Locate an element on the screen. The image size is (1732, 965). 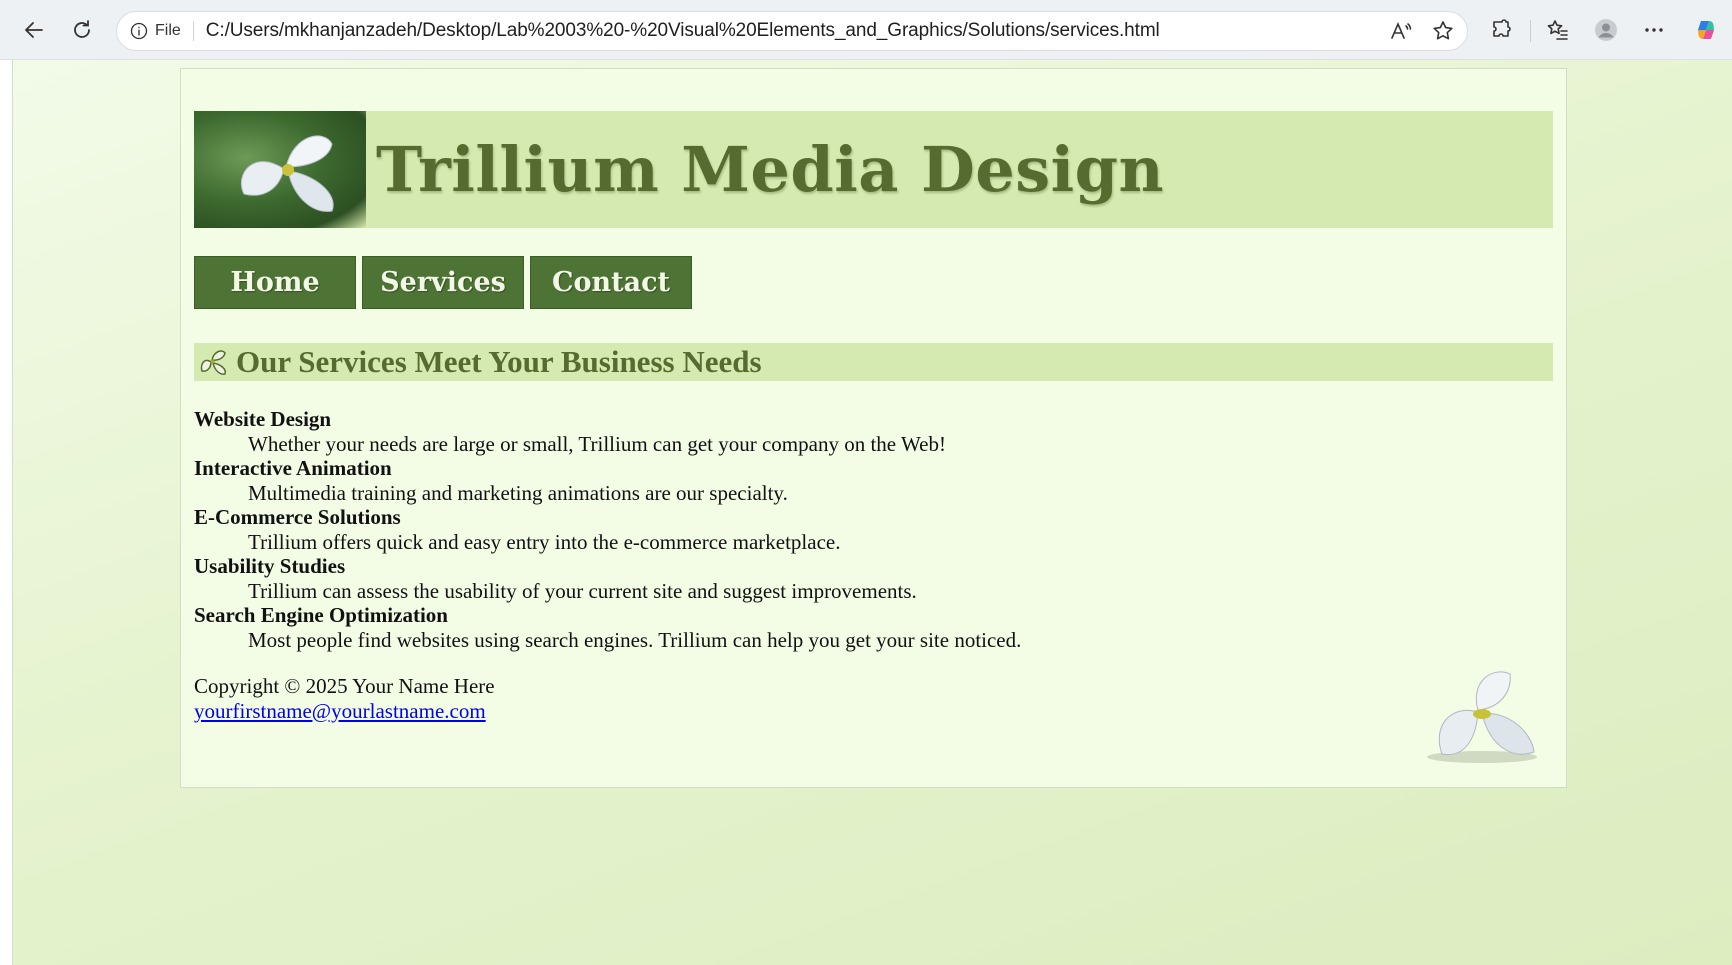
trillium-banner-image is located at coordinates (280, 169).